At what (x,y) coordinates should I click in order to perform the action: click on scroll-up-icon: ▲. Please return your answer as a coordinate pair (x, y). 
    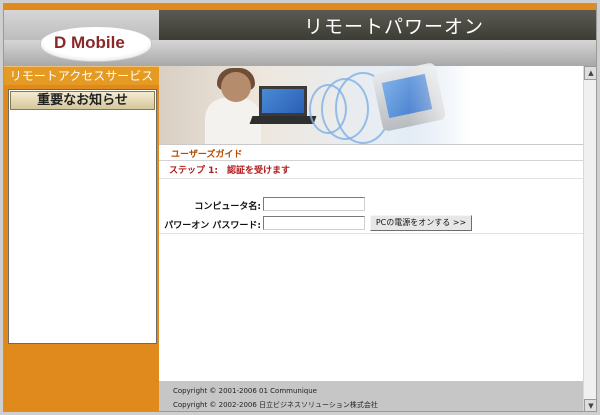
    Looking at the image, I should click on (590, 73).